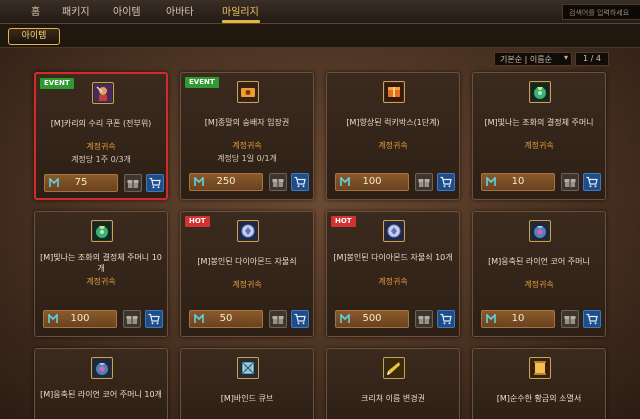 Image resolution: width=640 pixels, height=419 pixels. Describe the element at coordinates (247, 274) in the screenshot. I see `product-card: HOT [M]봉인된 다이아몬드 자물쇠계정귀속 50` at that location.